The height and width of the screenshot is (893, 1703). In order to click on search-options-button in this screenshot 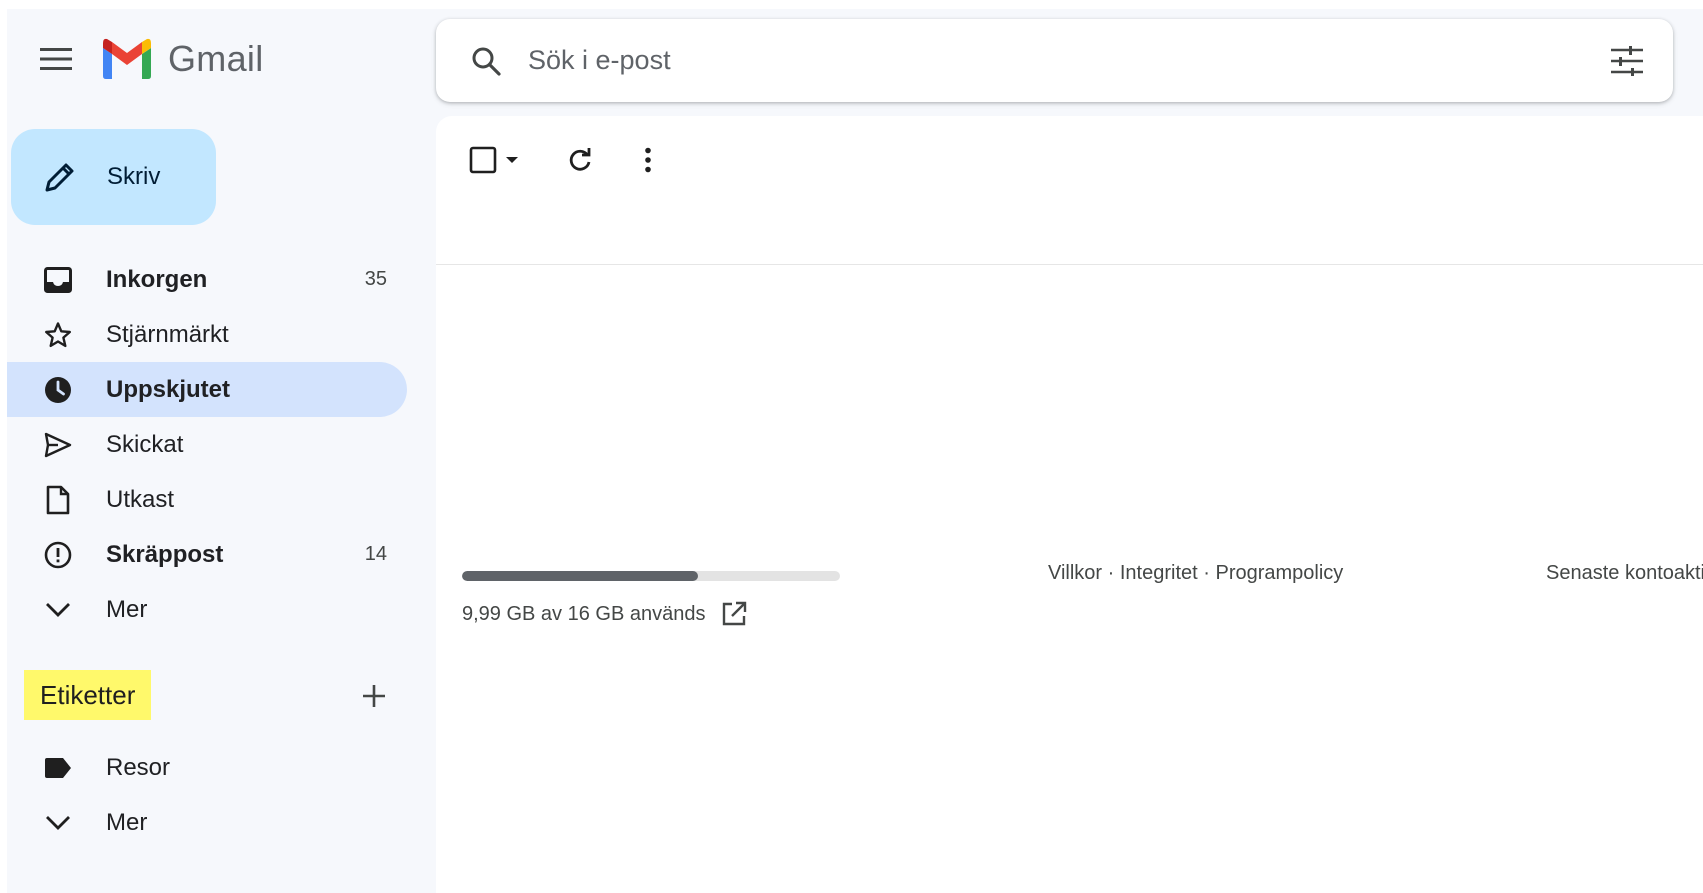, I will do `click(1627, 61)`.